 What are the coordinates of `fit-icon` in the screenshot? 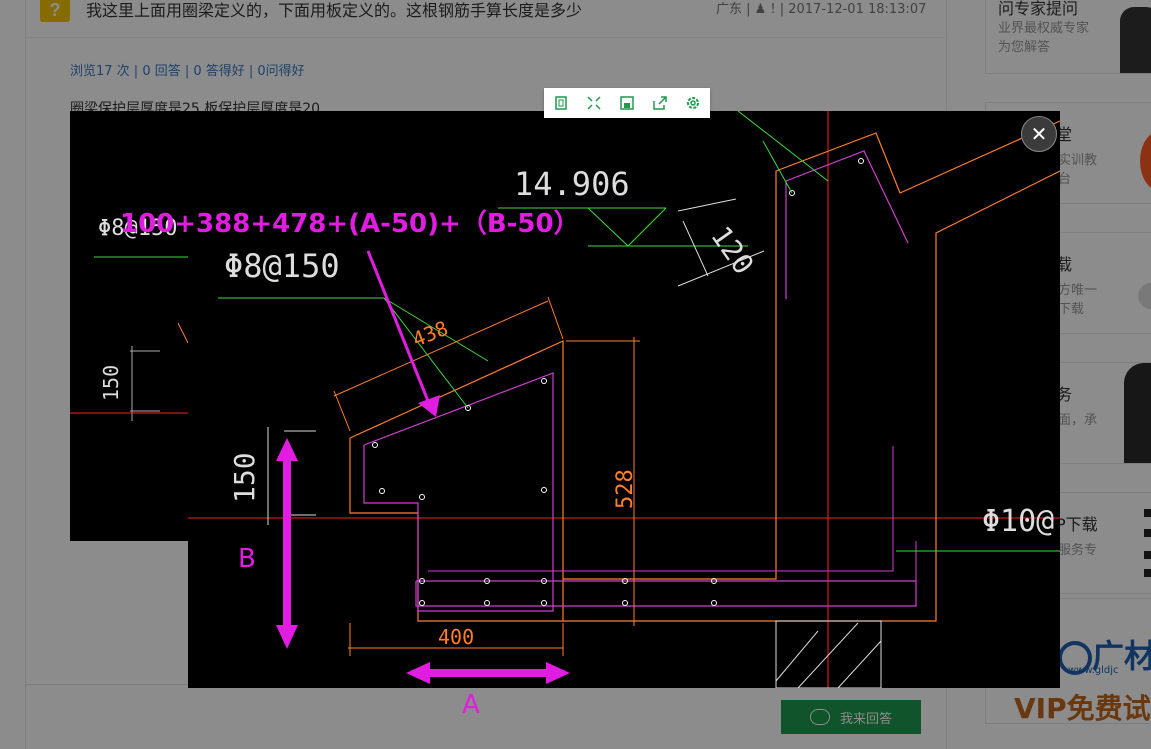 It's located at (561, 103).